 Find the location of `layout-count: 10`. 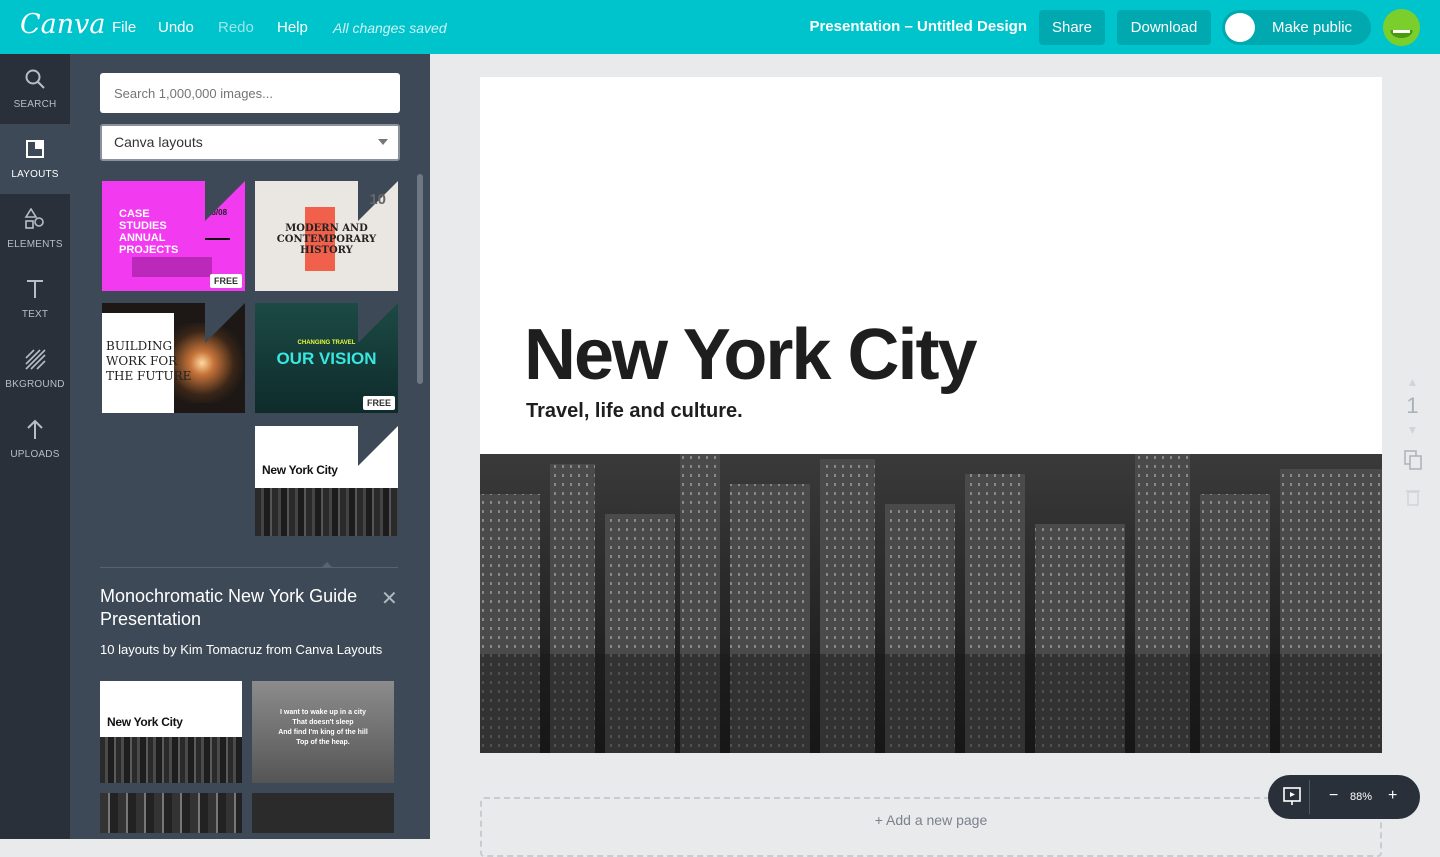

layout-count: 10 is located at coordinates (377, 199).